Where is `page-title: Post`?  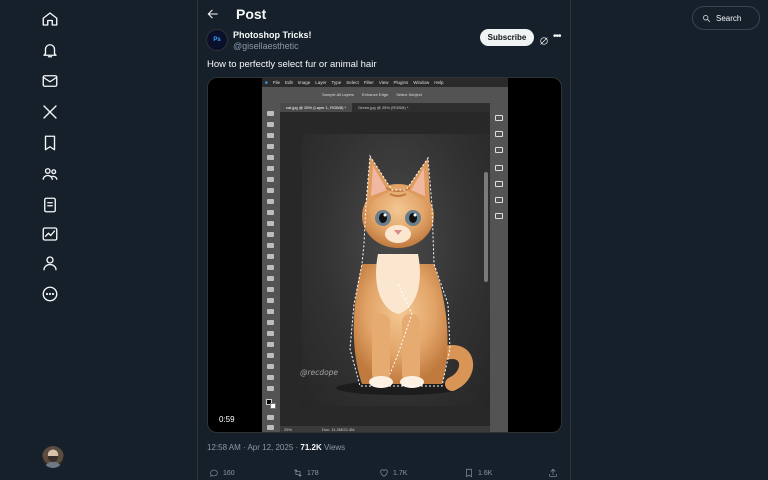 page-title: Post is located at coordinates (251, 14).